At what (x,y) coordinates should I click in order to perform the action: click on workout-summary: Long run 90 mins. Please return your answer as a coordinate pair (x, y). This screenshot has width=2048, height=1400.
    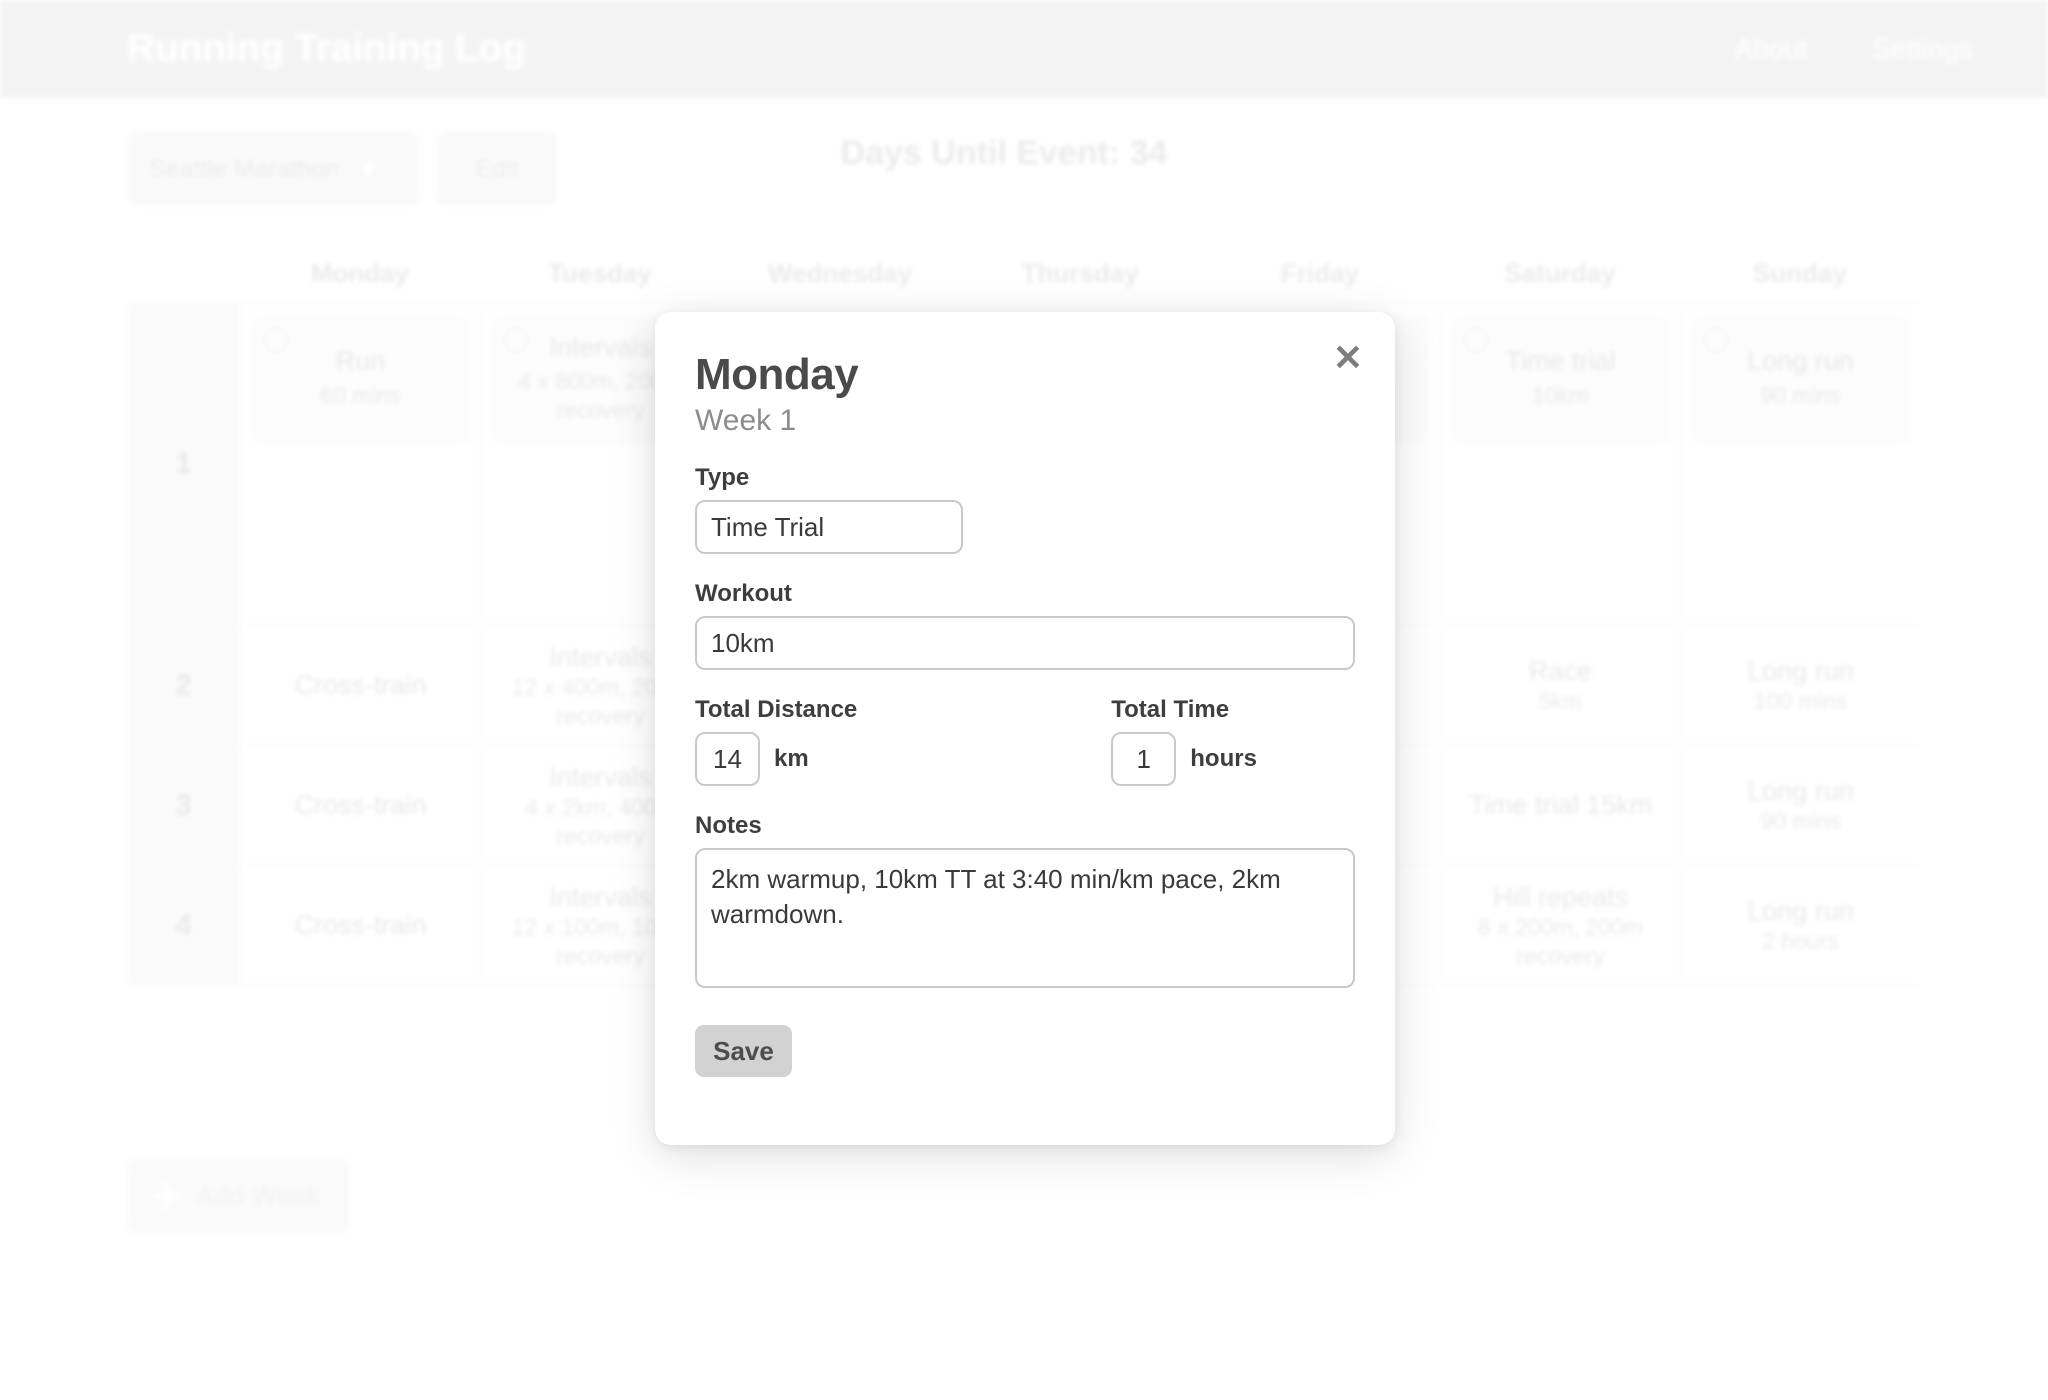
    Looking at the image, I should click on (1800, 805).